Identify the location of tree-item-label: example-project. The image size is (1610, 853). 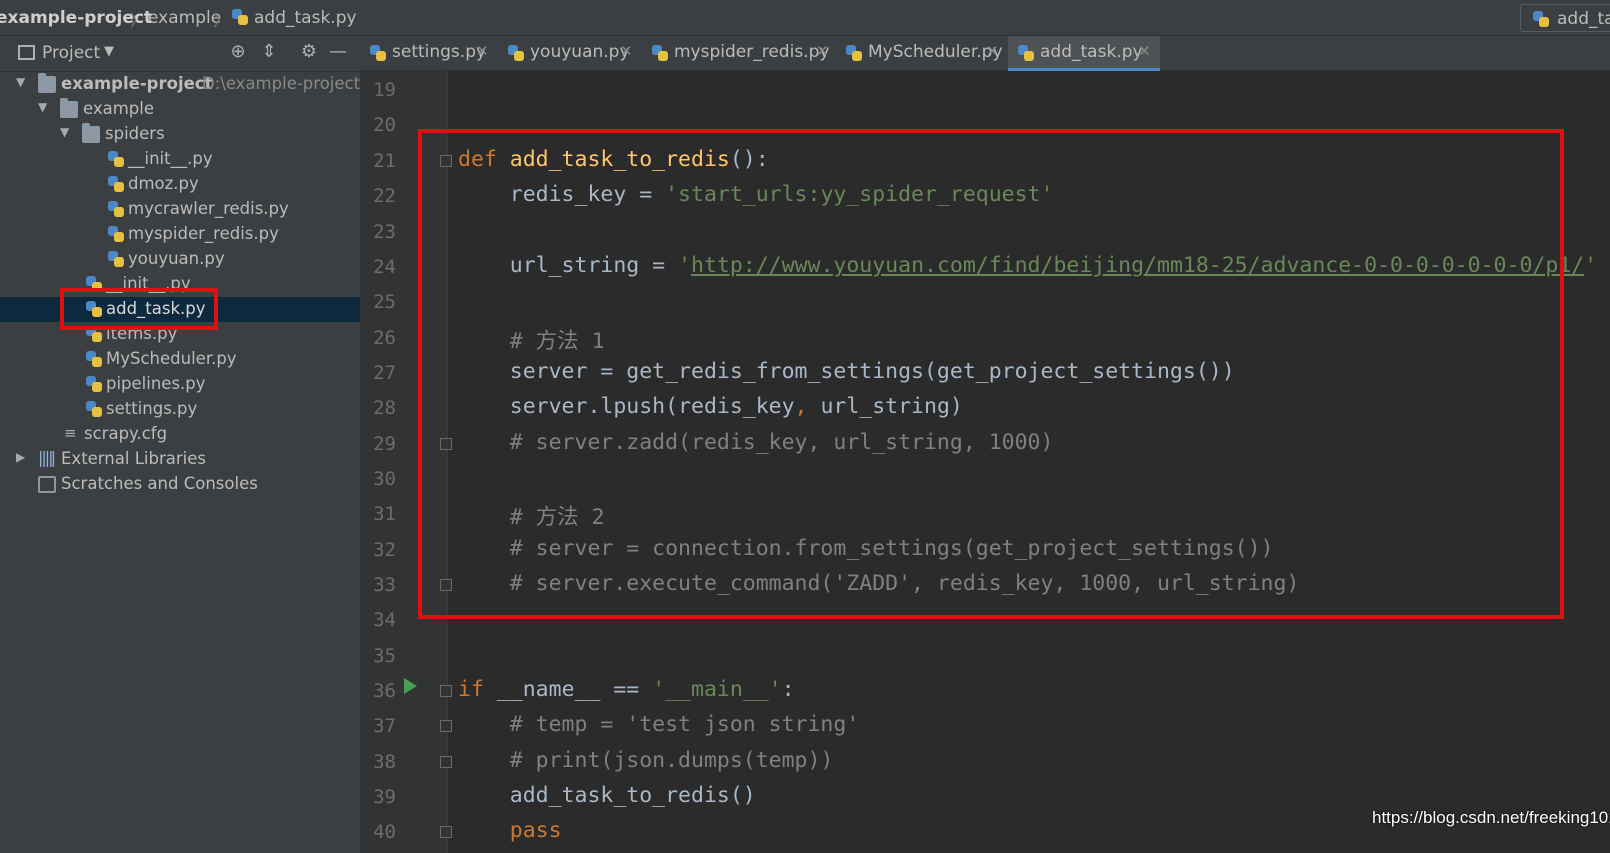
(137, 83).